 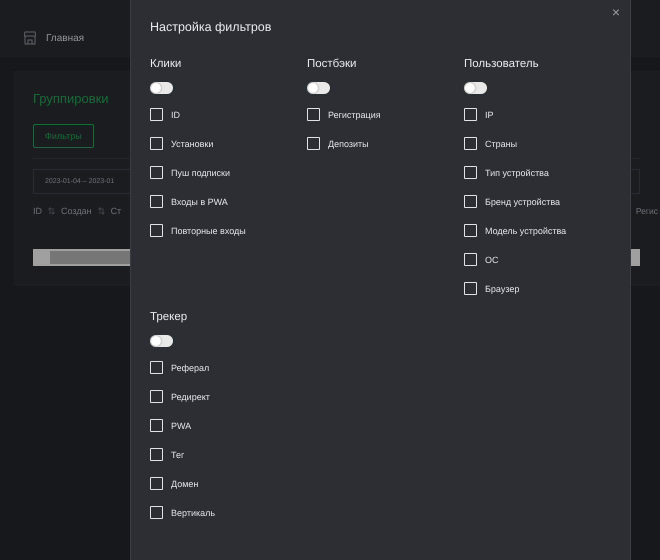 I want to click on section-heading: Постбэки, so click(x=332, y=65).